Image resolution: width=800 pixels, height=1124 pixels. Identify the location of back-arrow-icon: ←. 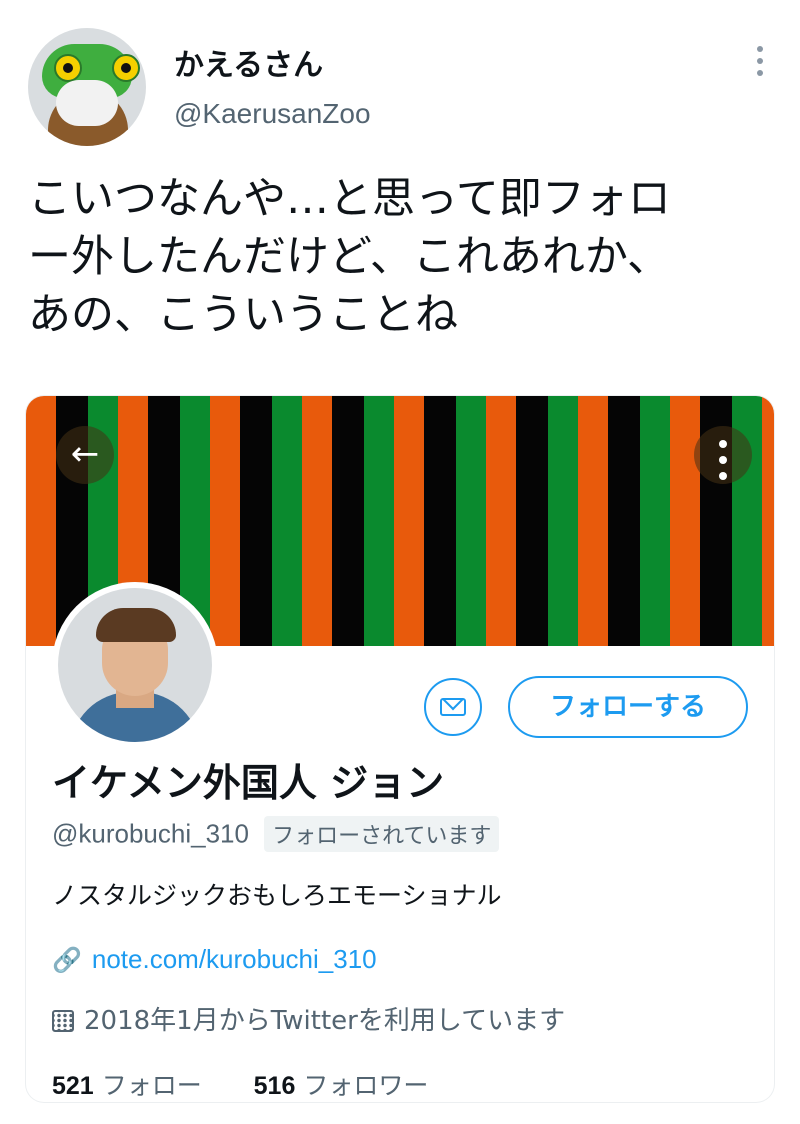
(85, 455).